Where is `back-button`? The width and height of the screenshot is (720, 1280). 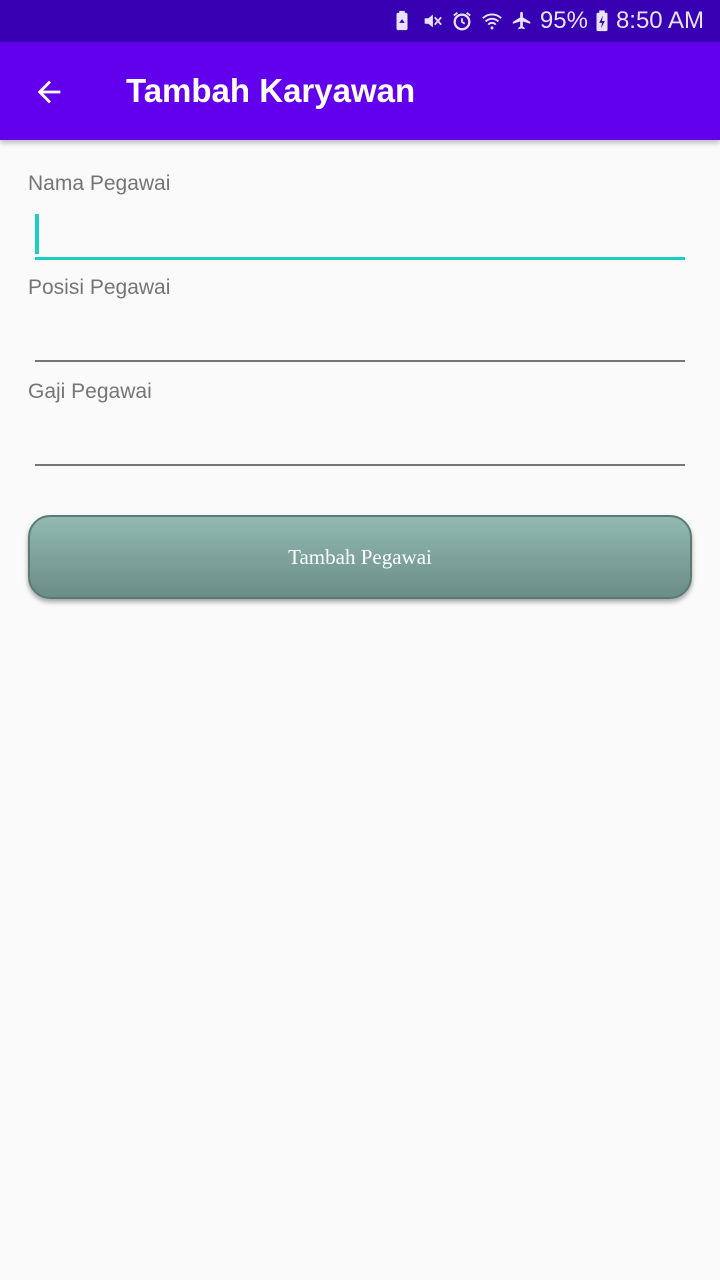 back-button is located at coordinates (49, 92).